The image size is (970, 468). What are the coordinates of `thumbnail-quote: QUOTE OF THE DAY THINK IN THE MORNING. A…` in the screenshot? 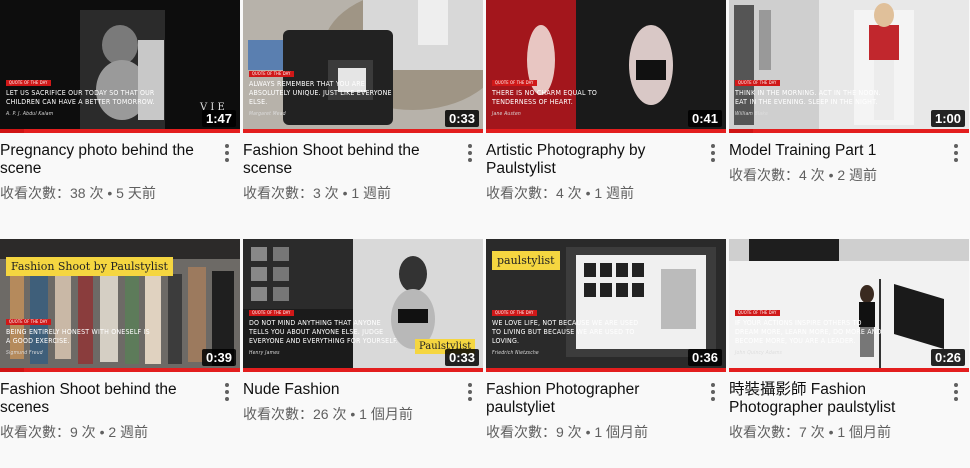 It's located at (810, 98).